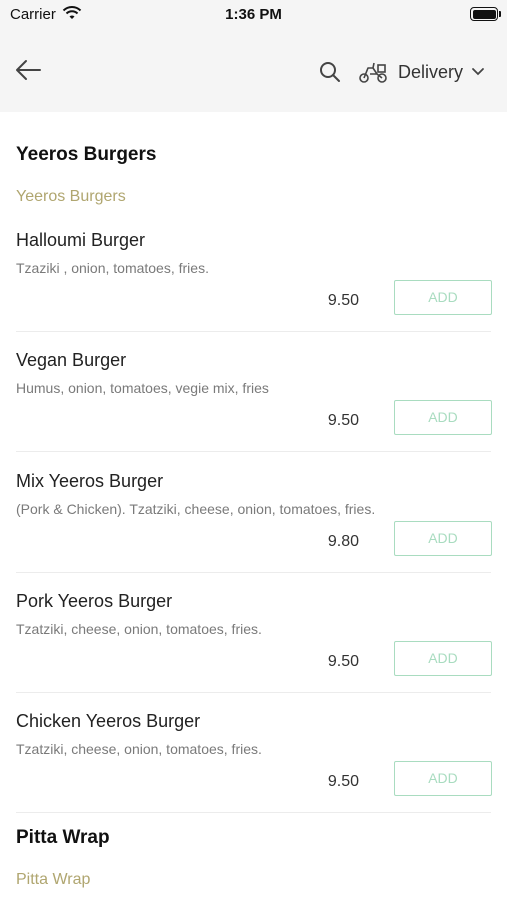 The image size is (507, 900). What do you see at coordinates (343, 541) in the screenshot?
I see `item-price: 9.80` at bounding box center [343, 541].